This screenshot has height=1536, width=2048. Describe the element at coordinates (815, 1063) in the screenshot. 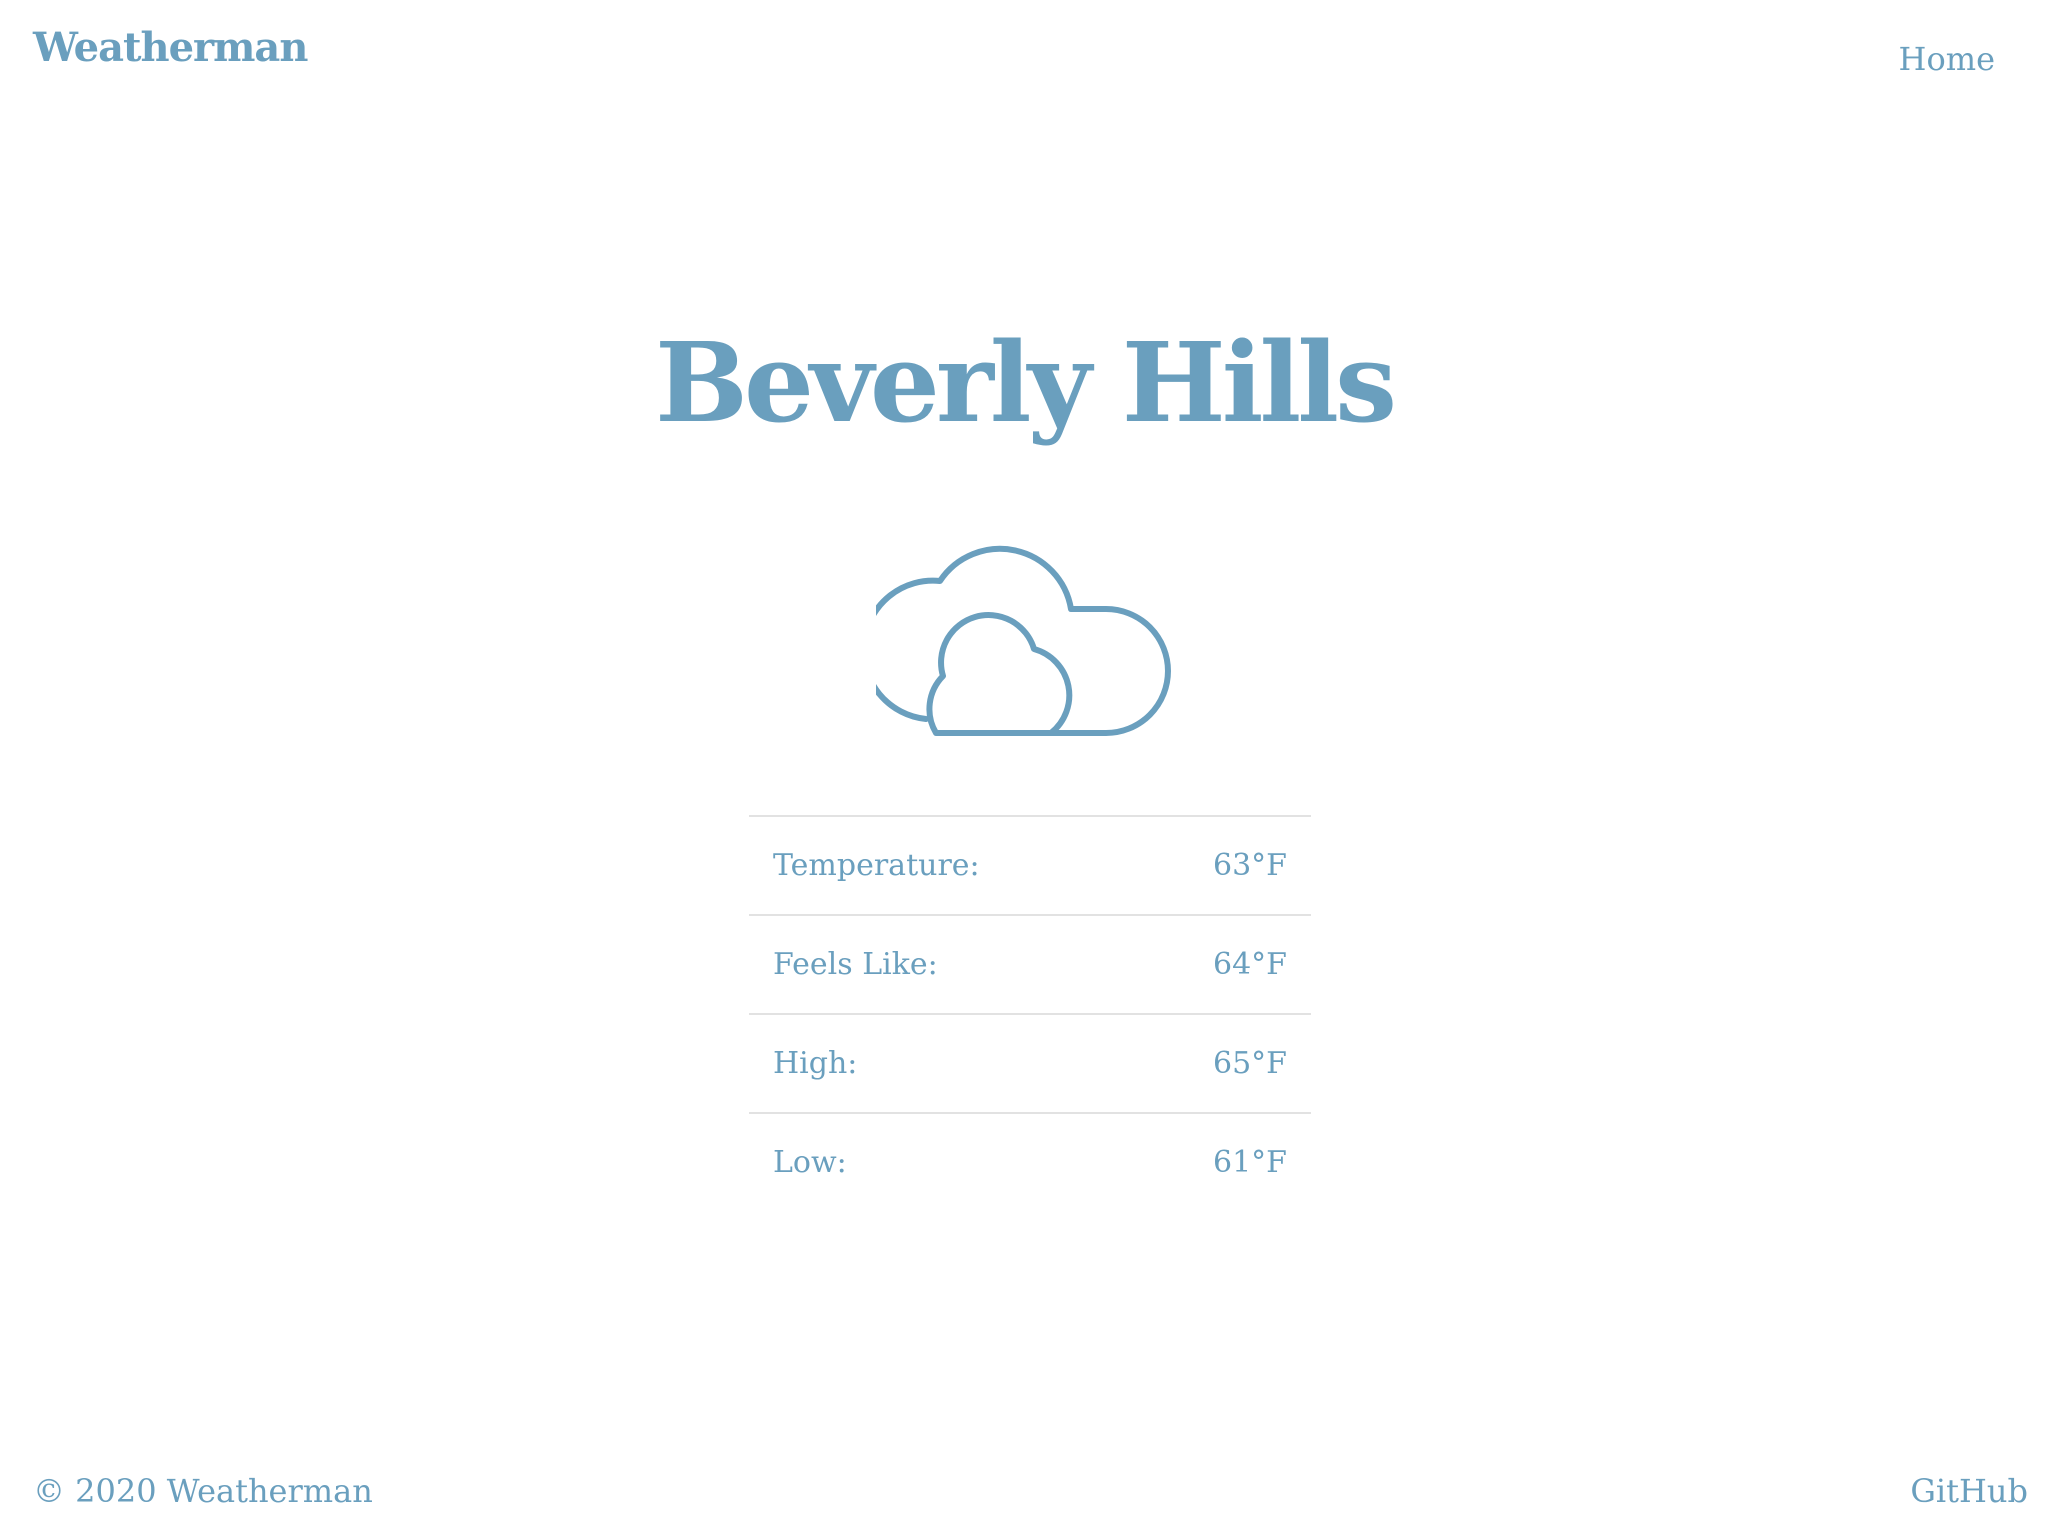

I see `stat-label: High:` at that location.